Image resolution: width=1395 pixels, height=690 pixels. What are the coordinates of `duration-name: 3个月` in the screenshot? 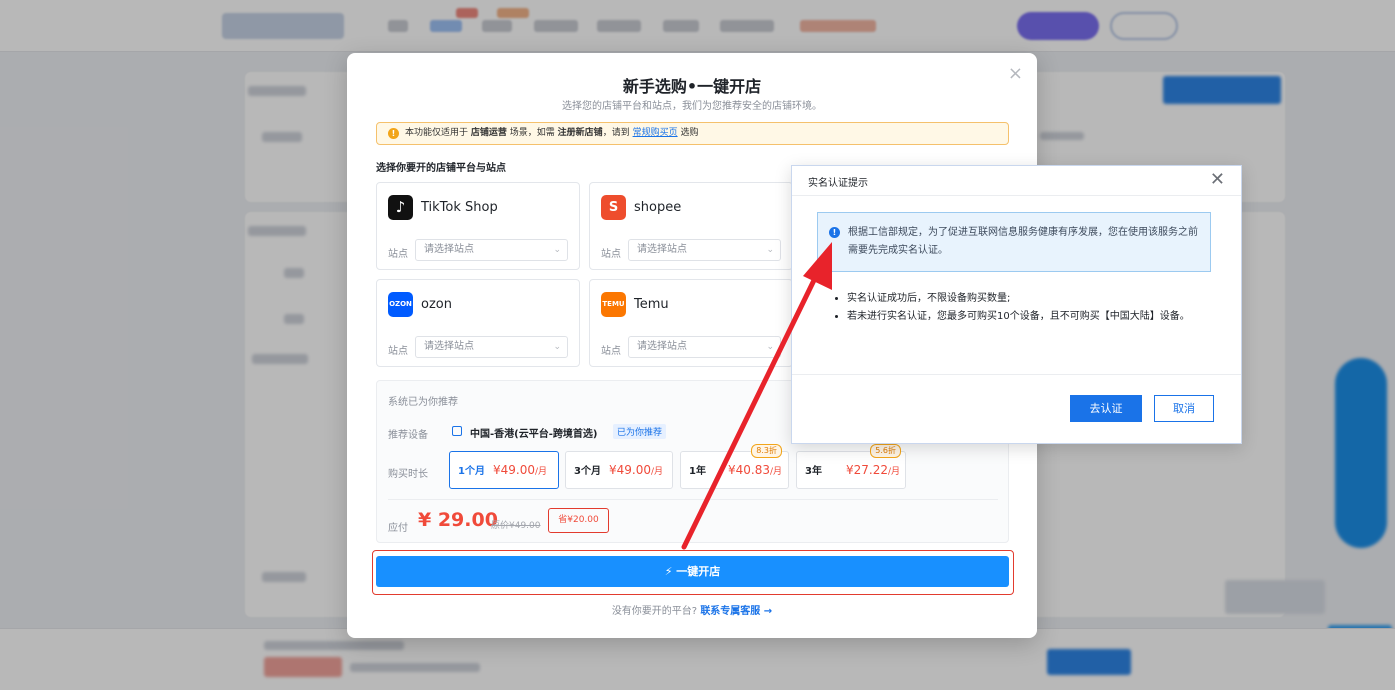 It's located at (587, 471).